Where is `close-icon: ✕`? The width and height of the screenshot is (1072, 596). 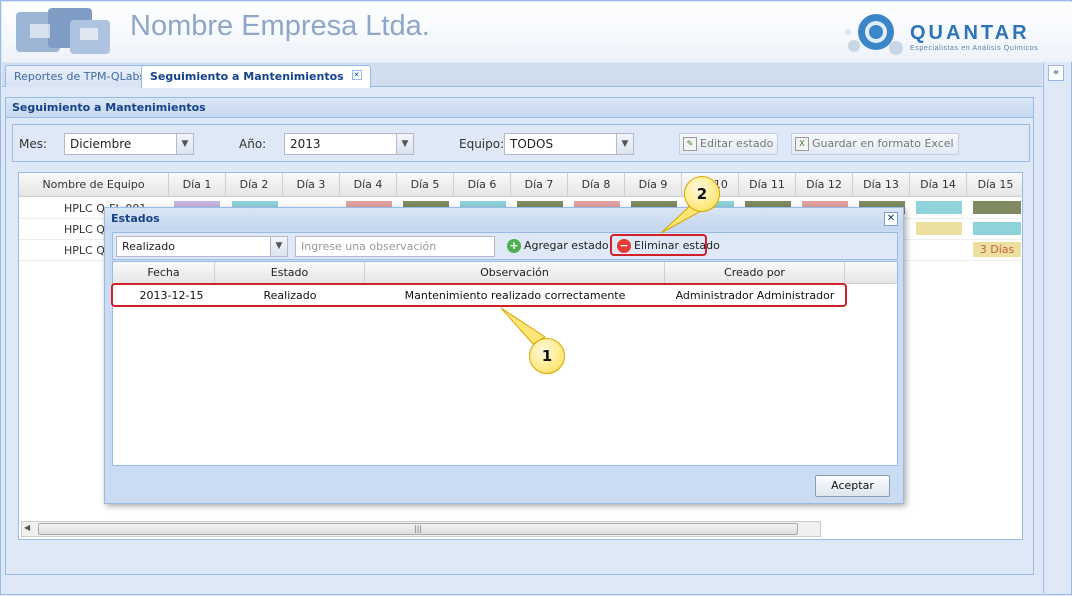 close-icon: ✕ is located at coordinates (891, 219).